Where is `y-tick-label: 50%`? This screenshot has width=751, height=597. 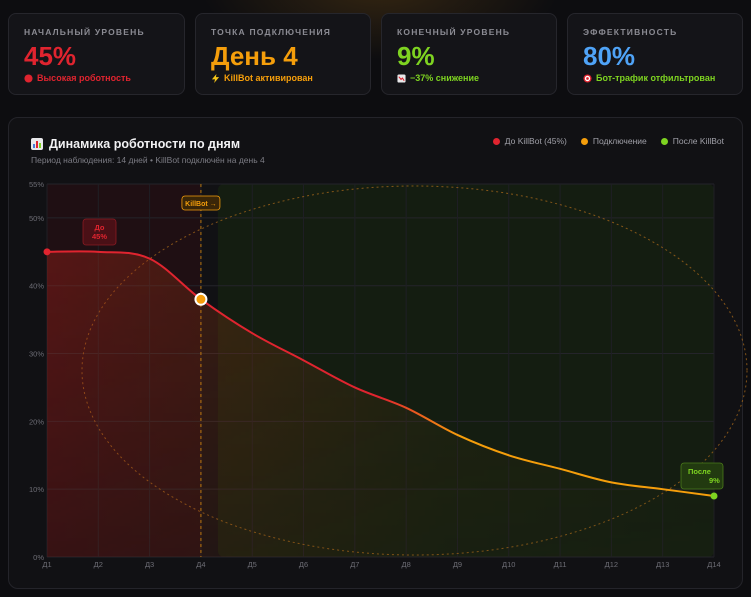 y-tick-label: 50% is located at coordinates (36, 218).